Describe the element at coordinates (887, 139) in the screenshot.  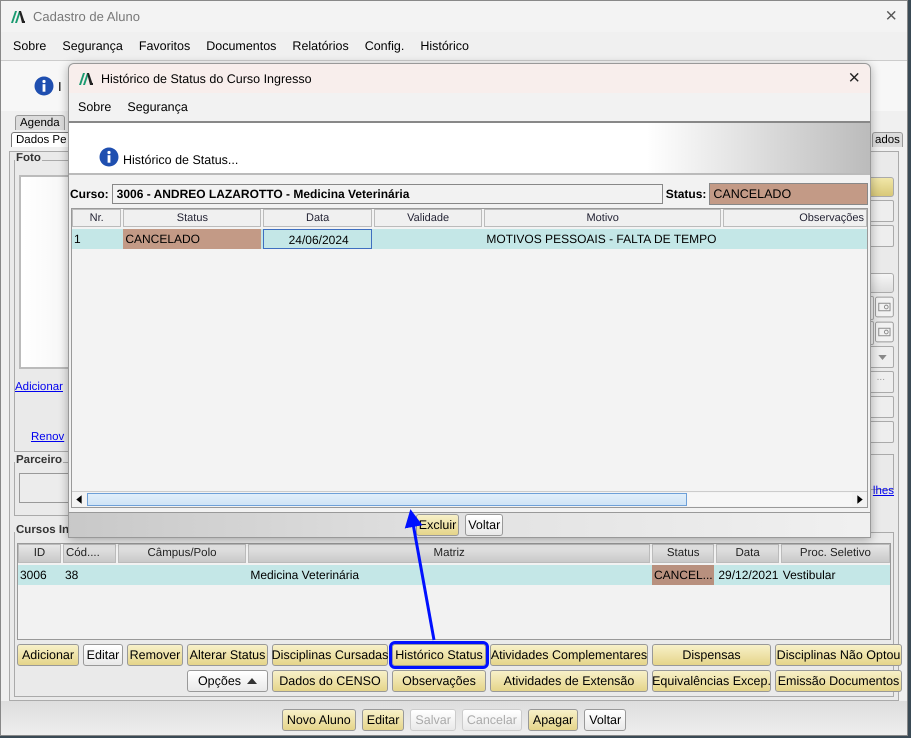
I see `tab: ados` at that location.